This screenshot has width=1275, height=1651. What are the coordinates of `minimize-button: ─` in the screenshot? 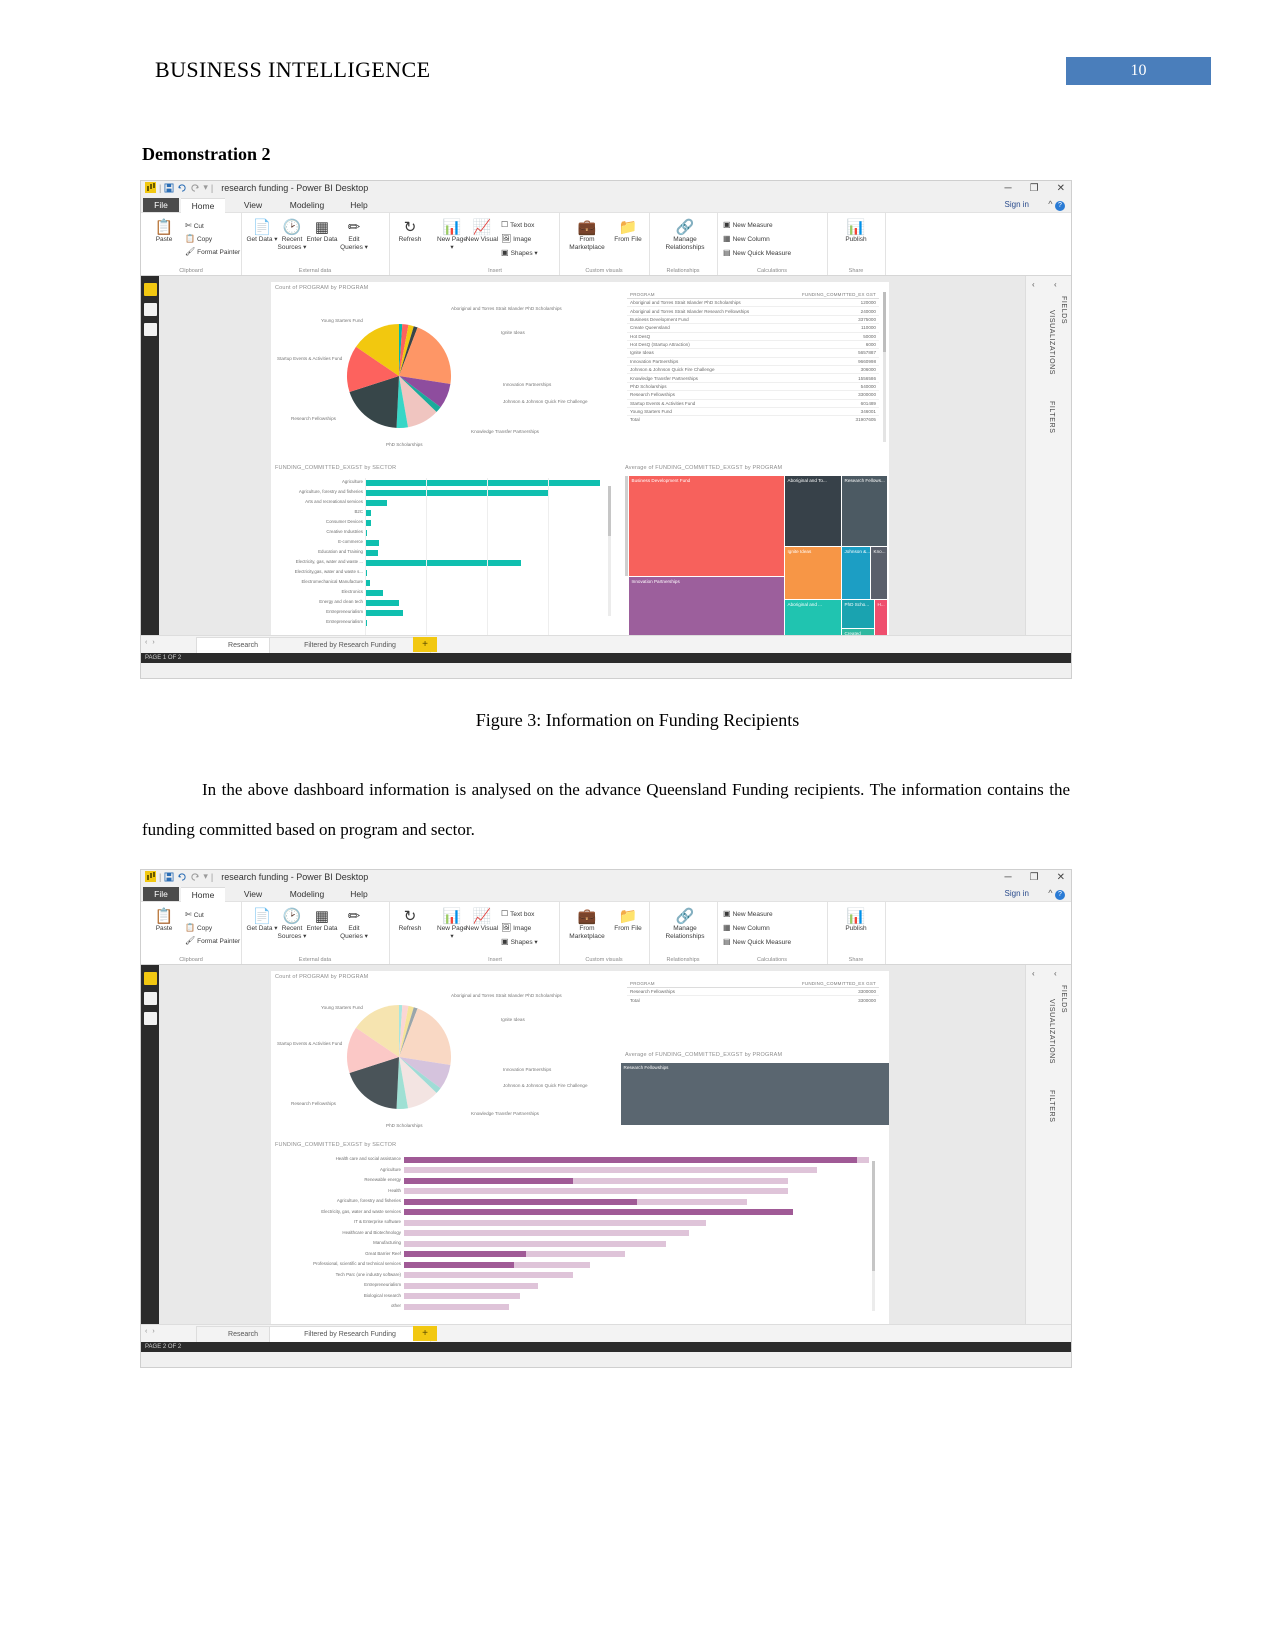 It's located at (1008, 189).